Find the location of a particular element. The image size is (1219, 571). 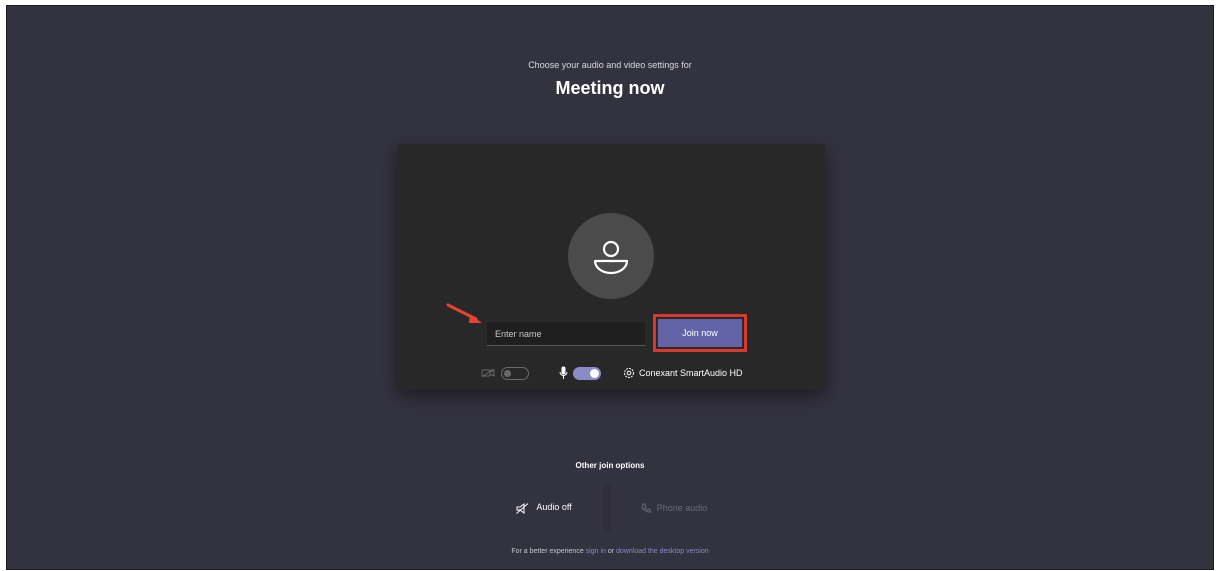

avatar is located at coordinates (611, 256).